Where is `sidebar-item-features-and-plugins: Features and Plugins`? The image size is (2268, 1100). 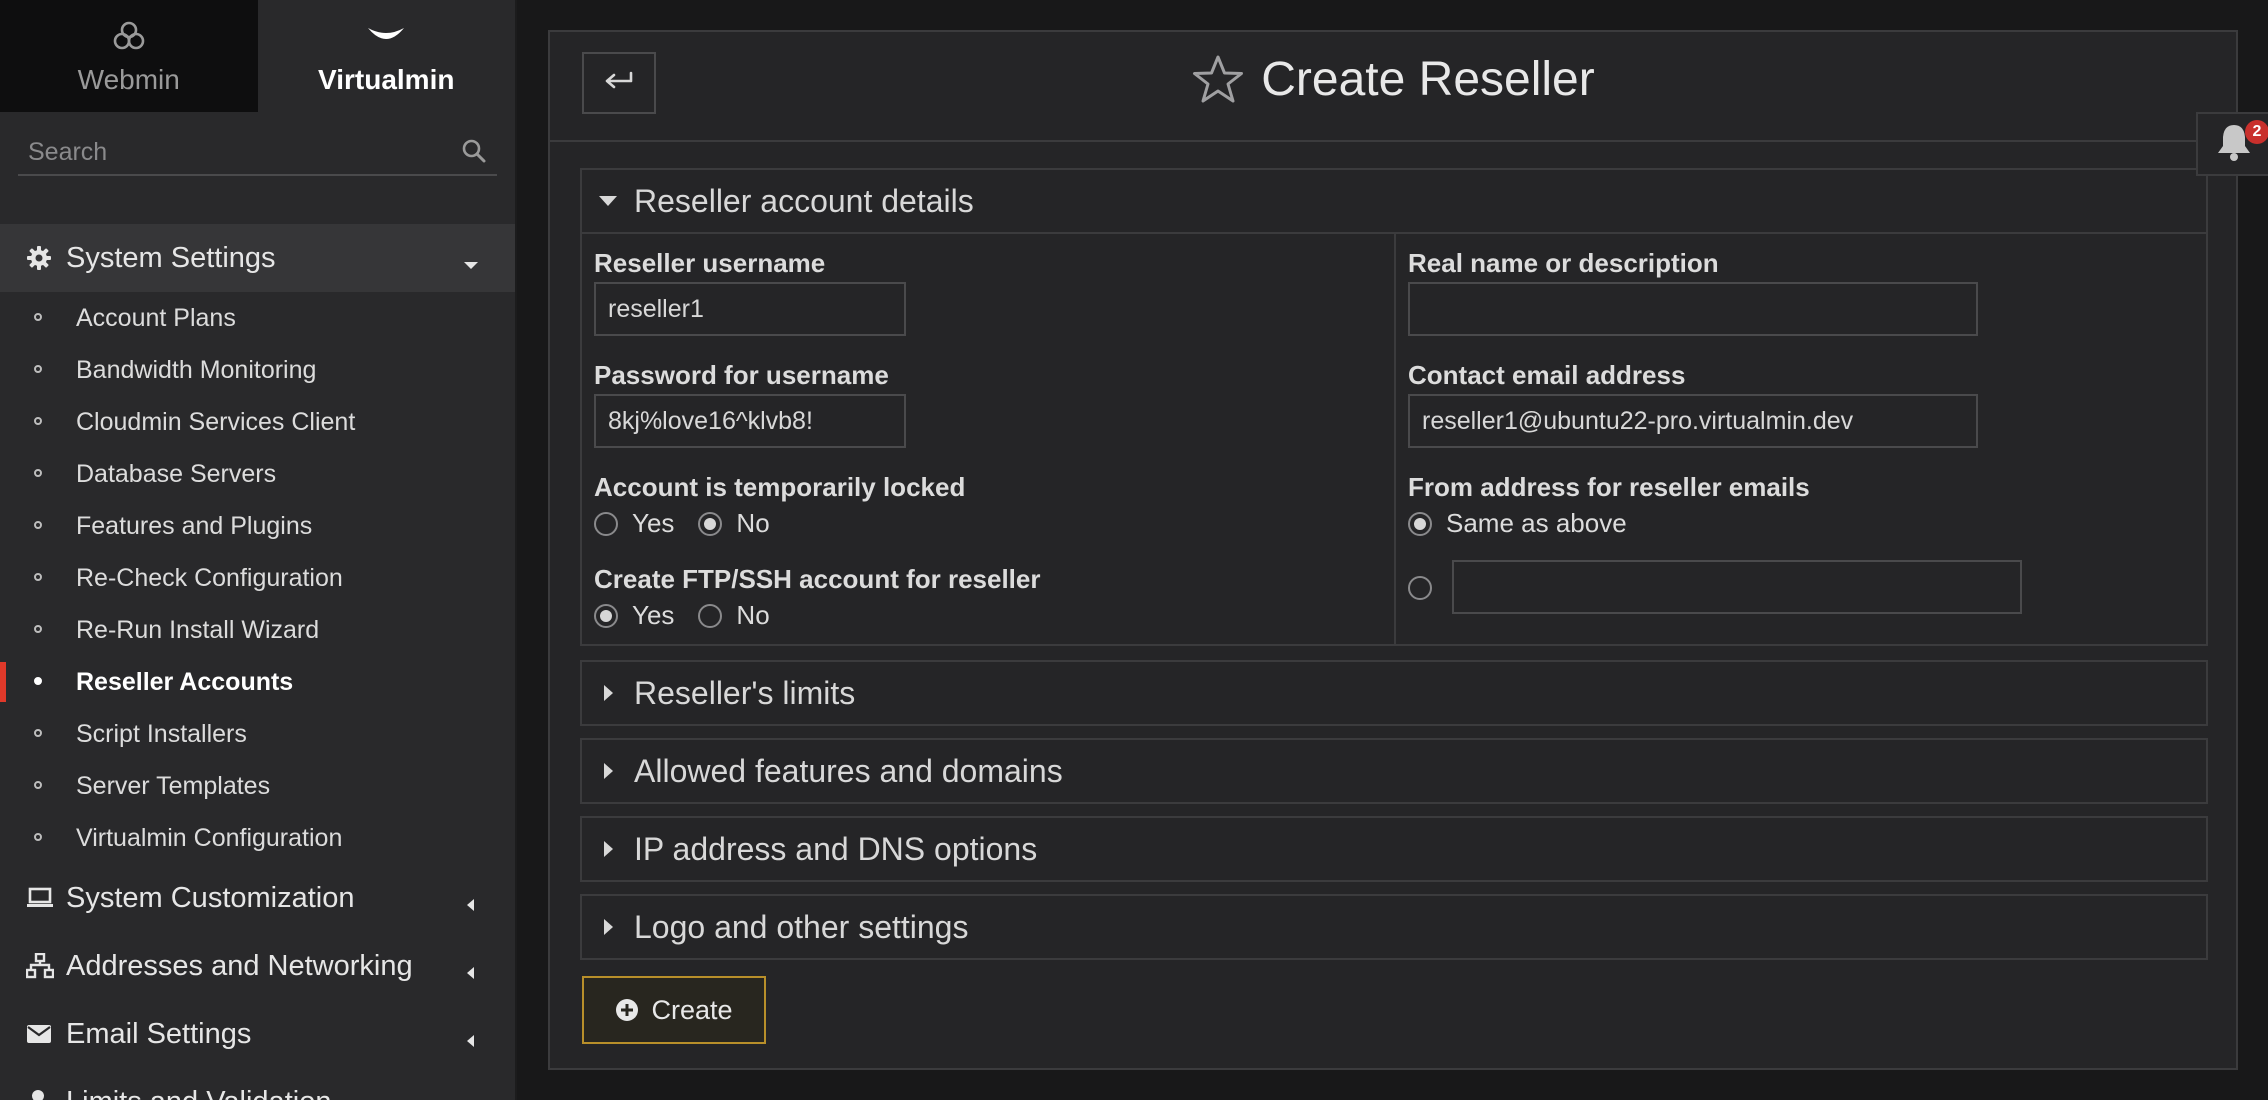 sidebar-item-features-and-plugins: Features and Plugins is located at coordinates (257, 526).